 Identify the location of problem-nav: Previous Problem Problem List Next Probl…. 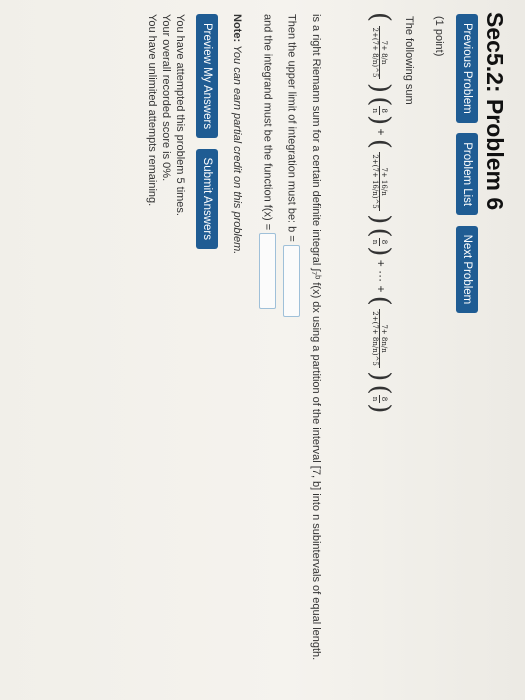
(467, 166).